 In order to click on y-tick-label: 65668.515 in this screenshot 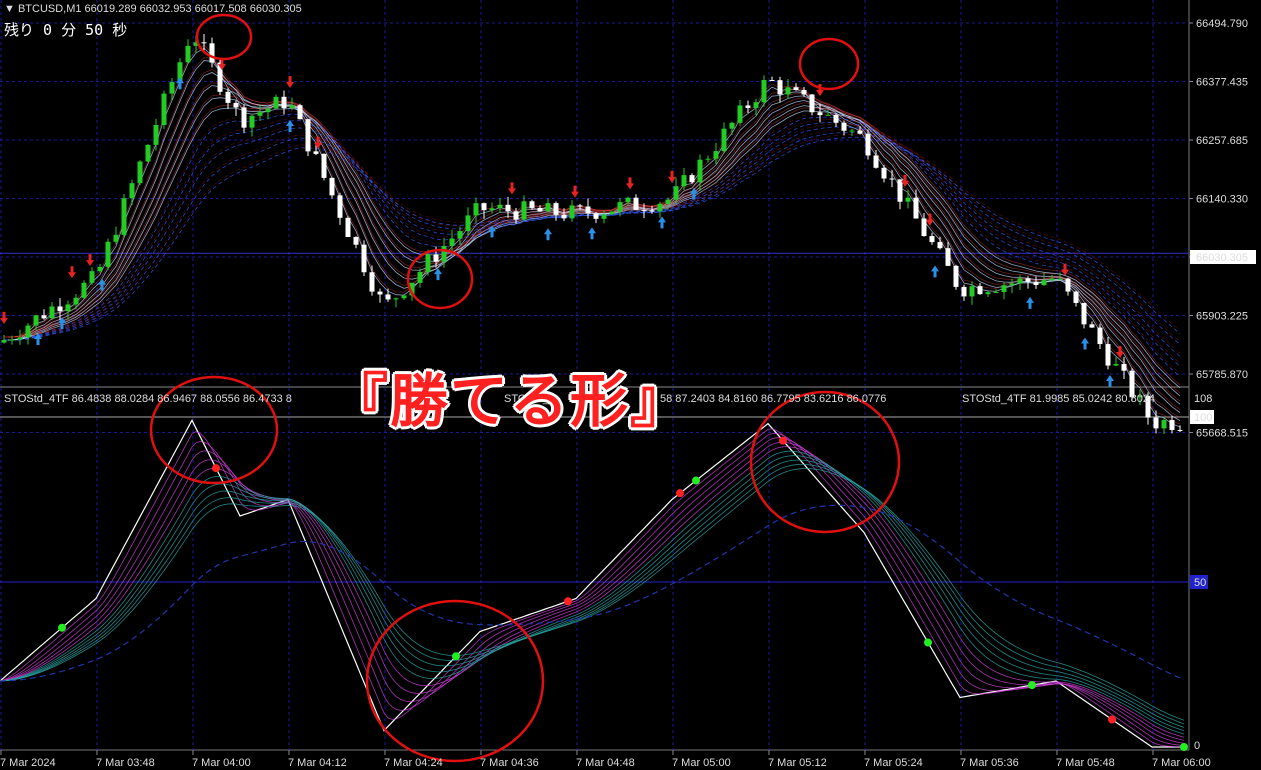, I will do `click(1222, 434)`.